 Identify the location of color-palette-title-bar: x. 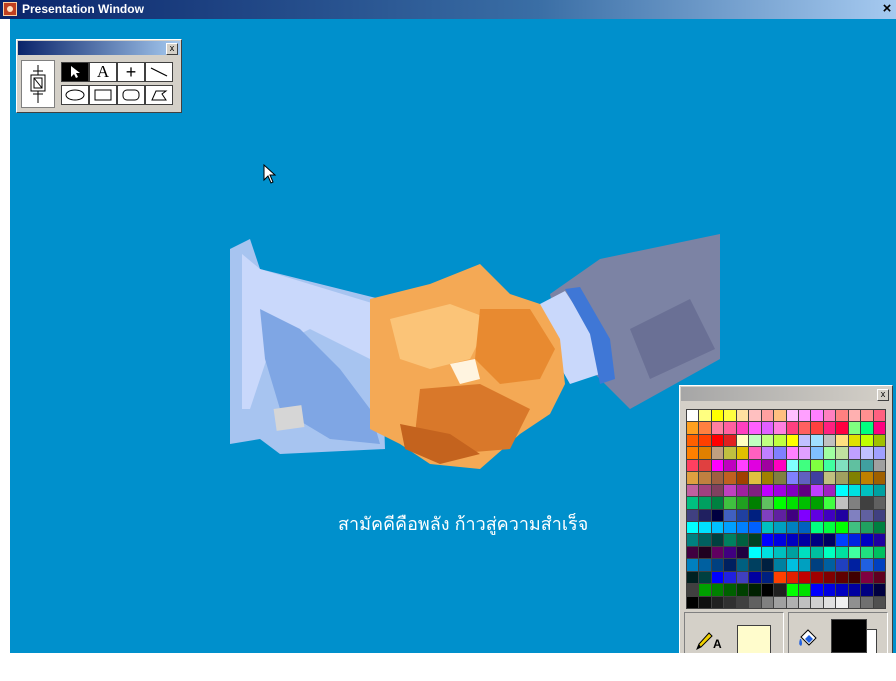
(786, 394).